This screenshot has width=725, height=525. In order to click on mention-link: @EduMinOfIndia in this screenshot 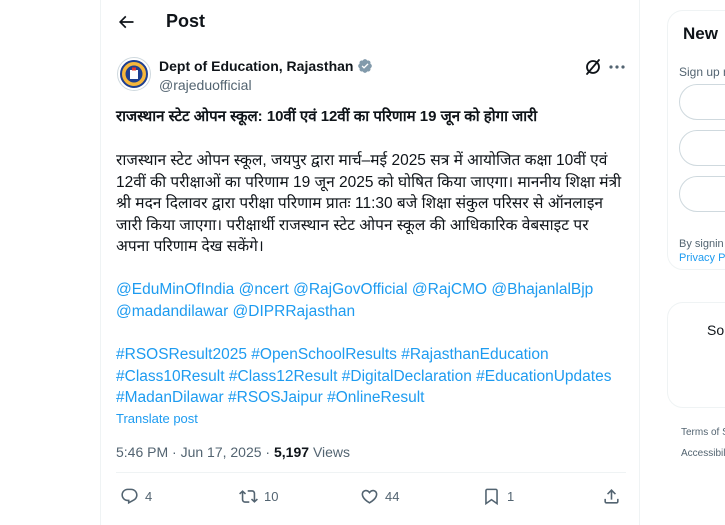, I will do `click(175, 289)`.